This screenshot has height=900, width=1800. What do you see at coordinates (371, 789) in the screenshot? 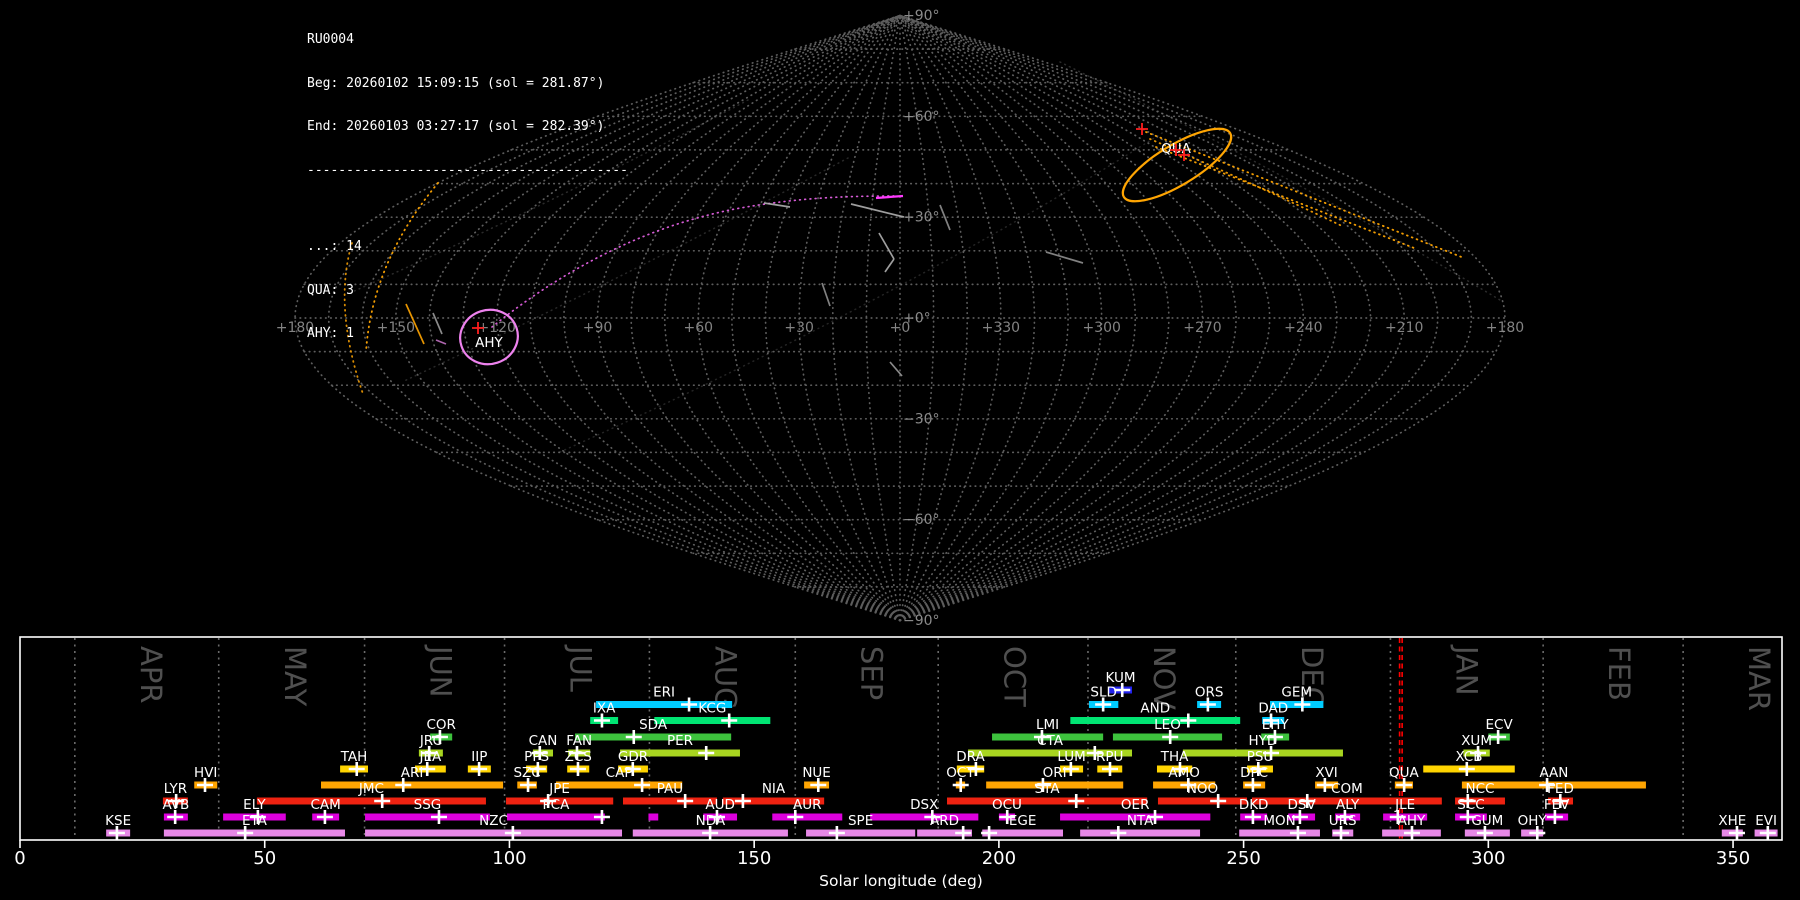
I see `shower-label-JMC: JMC` at bounding box center [371, 789].